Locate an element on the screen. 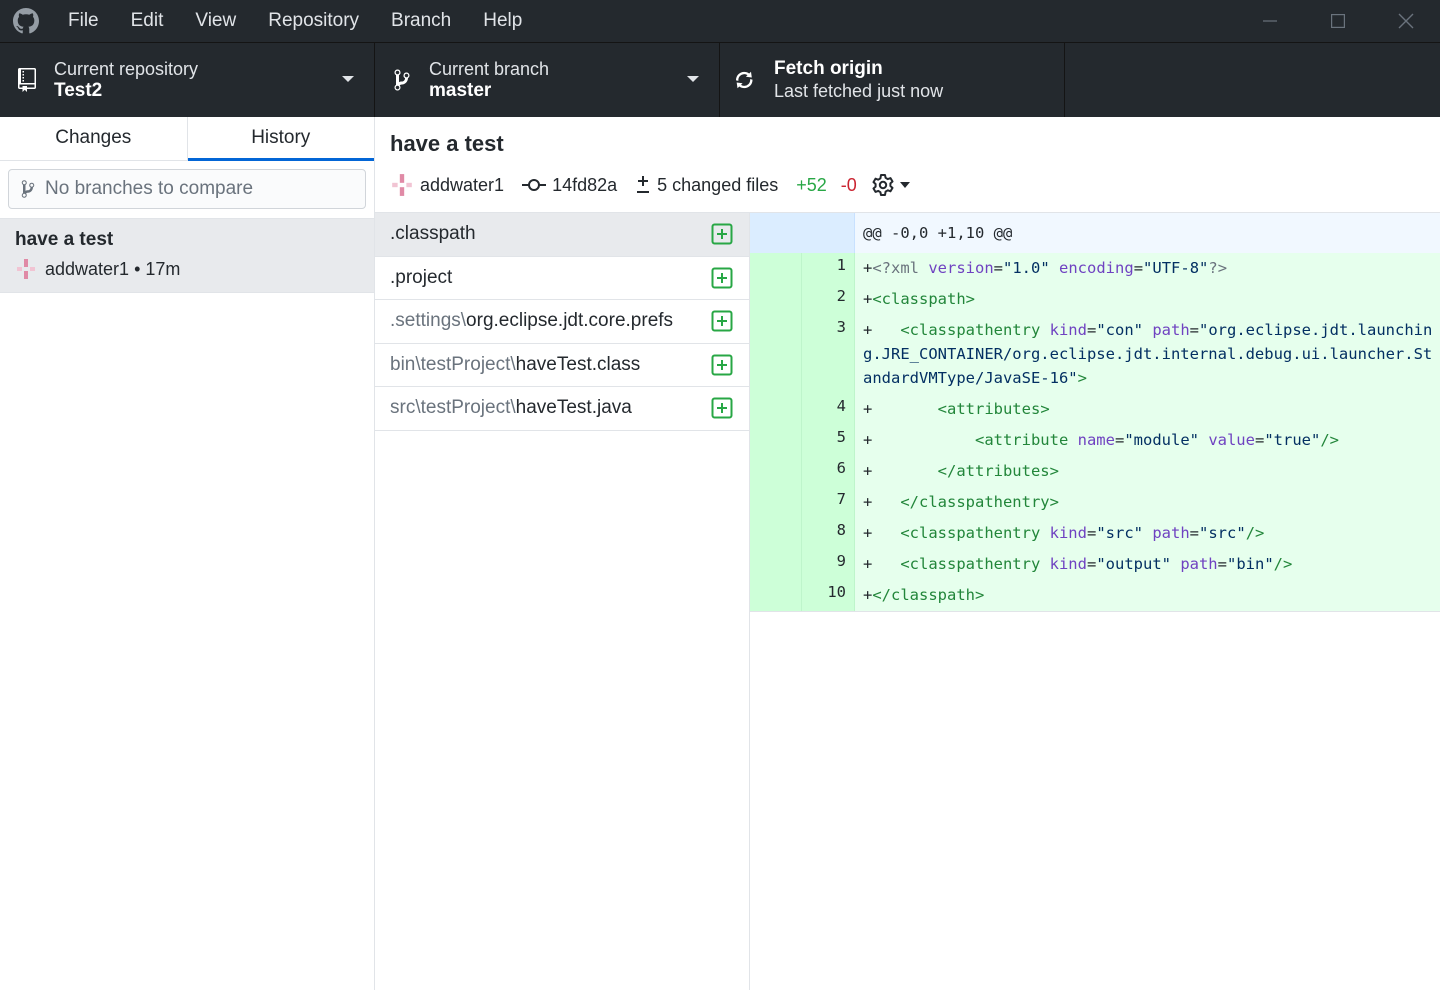  maximize-icon is located at coordinates (1338, 21).